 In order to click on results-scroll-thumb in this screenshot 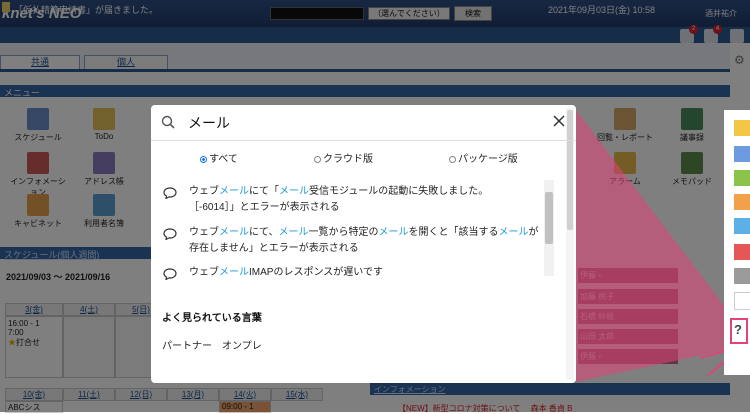, I will do `click(549, 218)`.